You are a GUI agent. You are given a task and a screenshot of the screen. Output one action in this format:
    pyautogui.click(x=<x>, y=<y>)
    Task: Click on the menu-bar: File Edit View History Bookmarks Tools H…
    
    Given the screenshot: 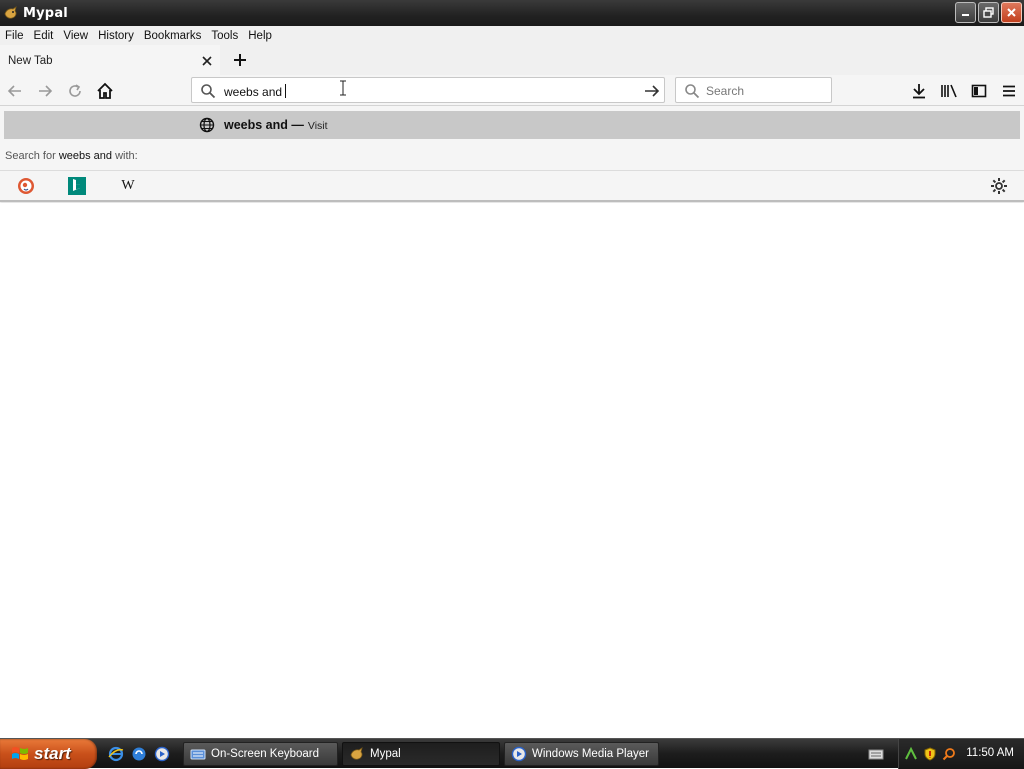 What is the action you would take?
    pyautogui.click(x=512, y=35)
    